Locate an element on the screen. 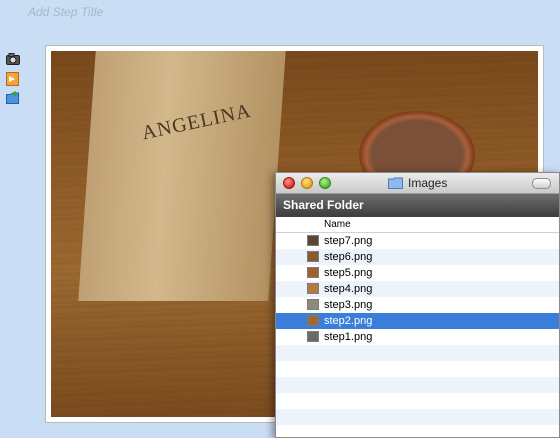 This screenshot has width=560, height=438. camera-icon is located at coordinates (13, 60).